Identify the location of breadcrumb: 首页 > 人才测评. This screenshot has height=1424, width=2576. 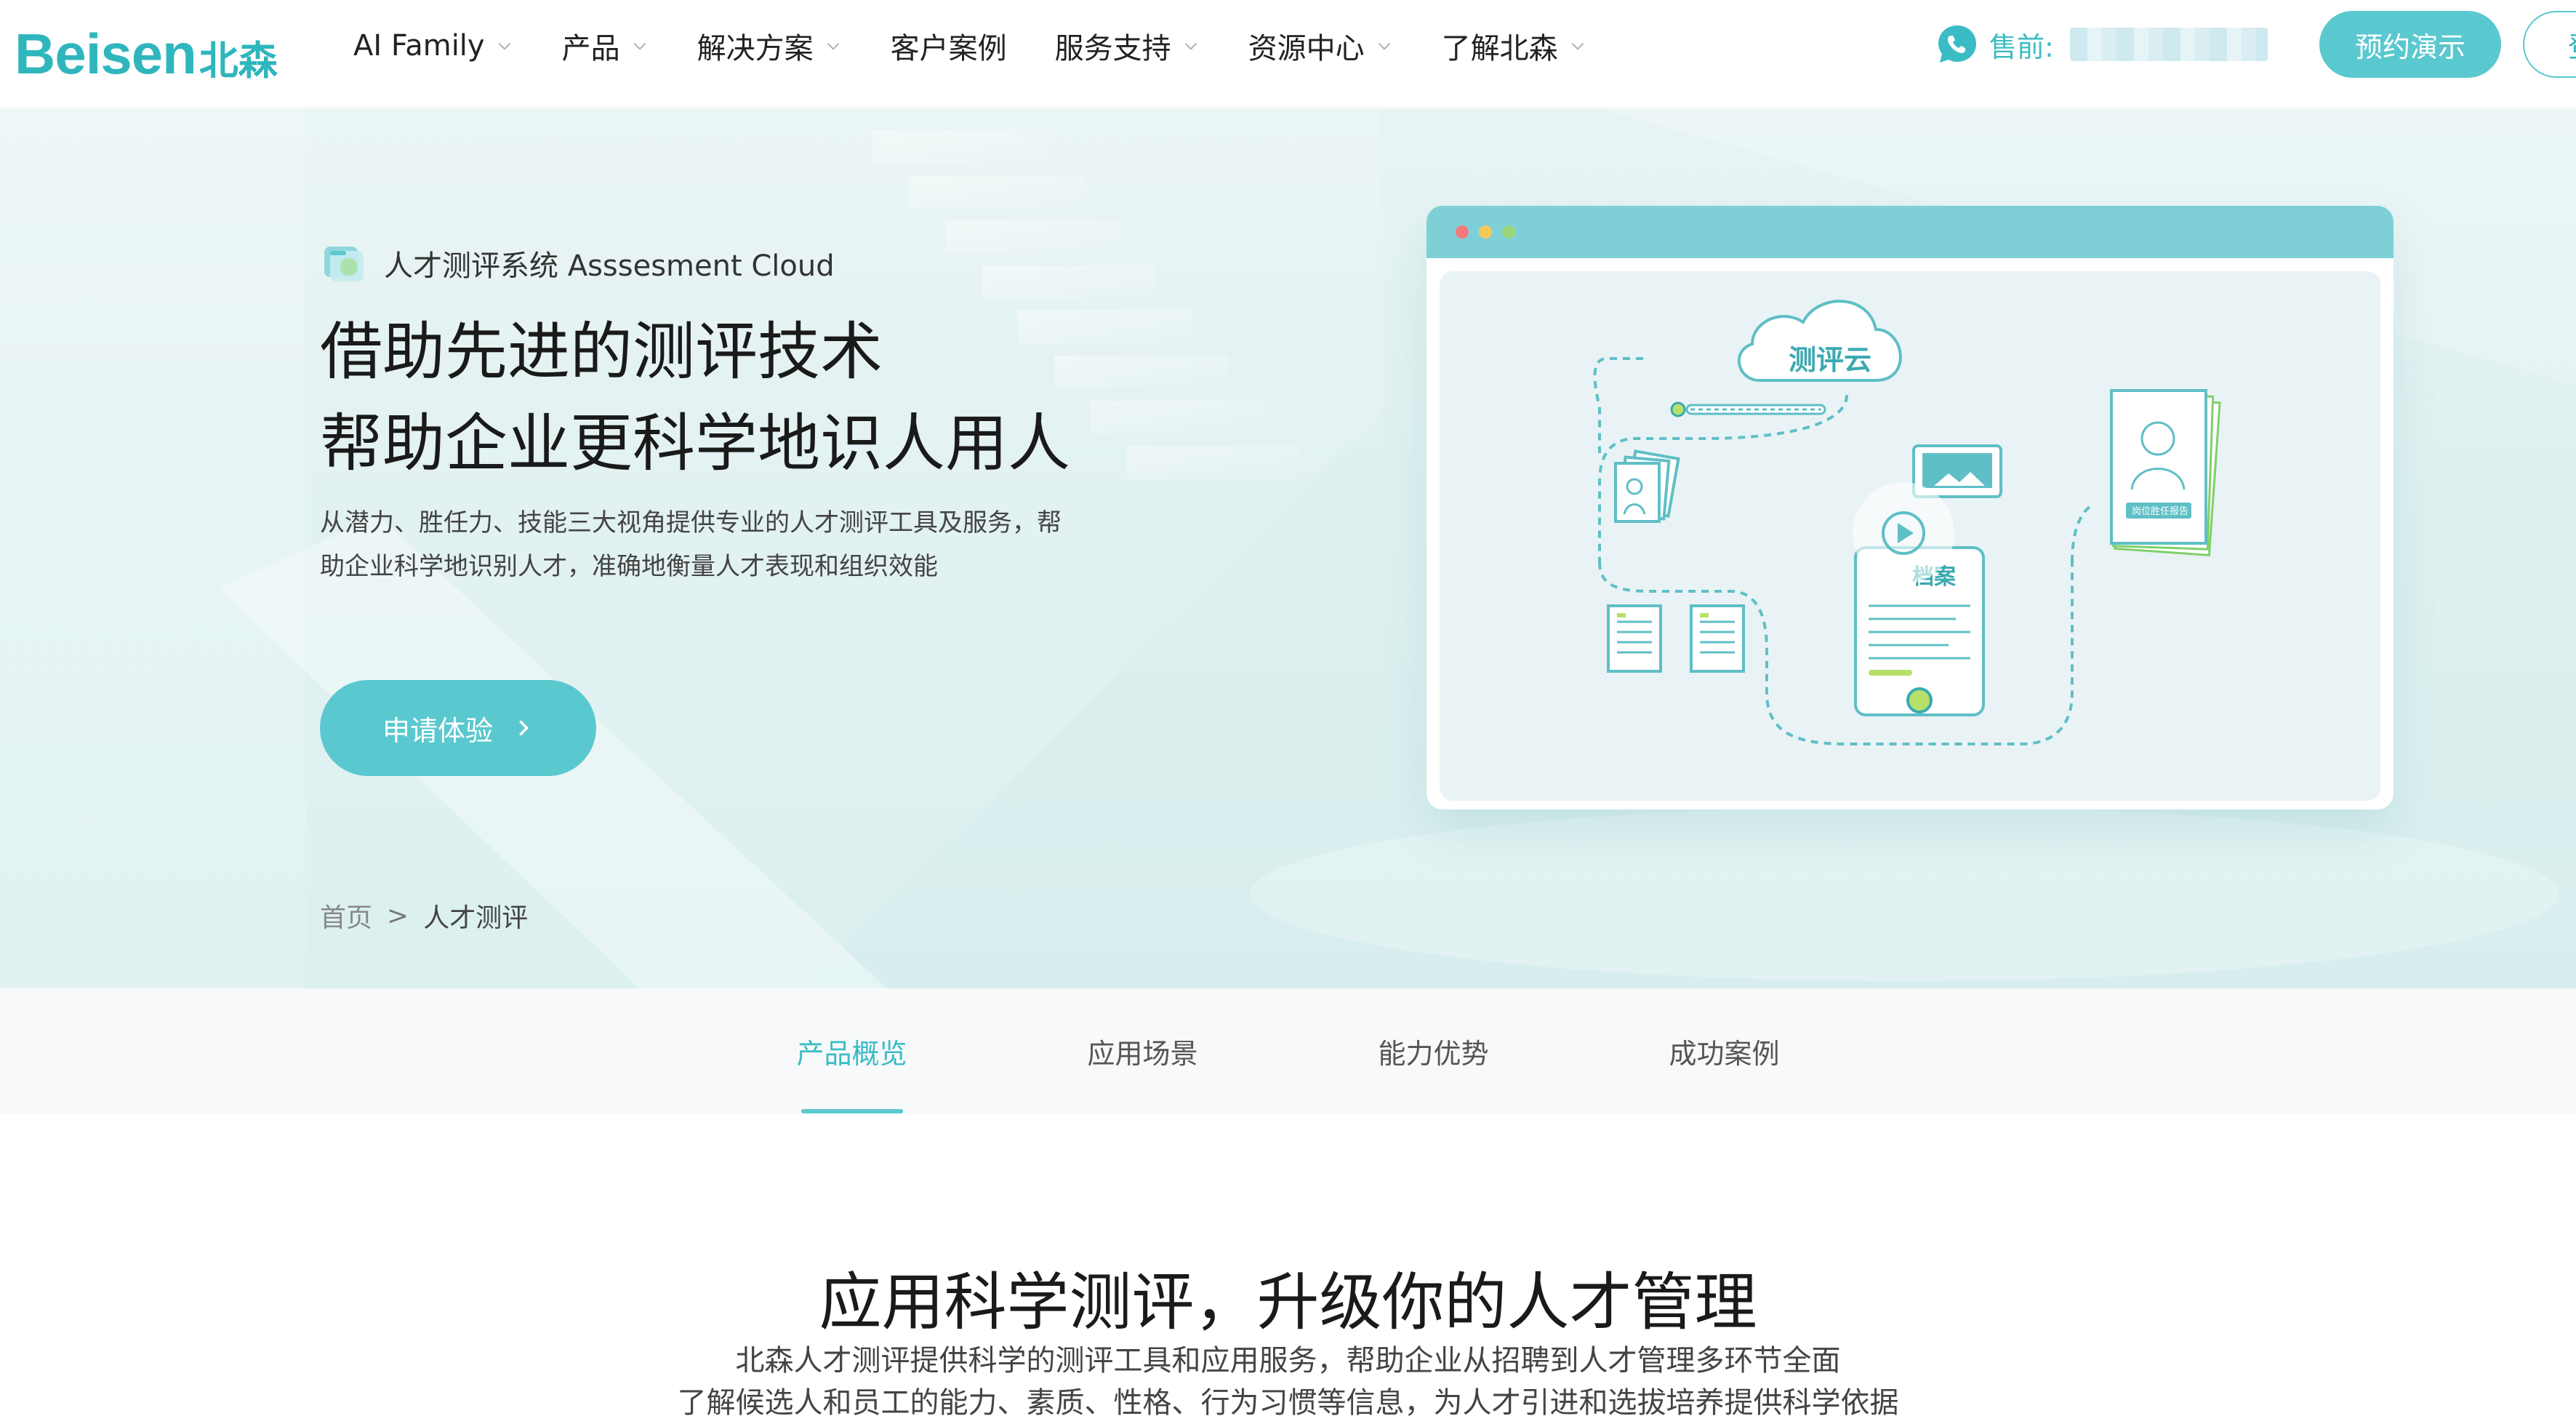
(424, 916).